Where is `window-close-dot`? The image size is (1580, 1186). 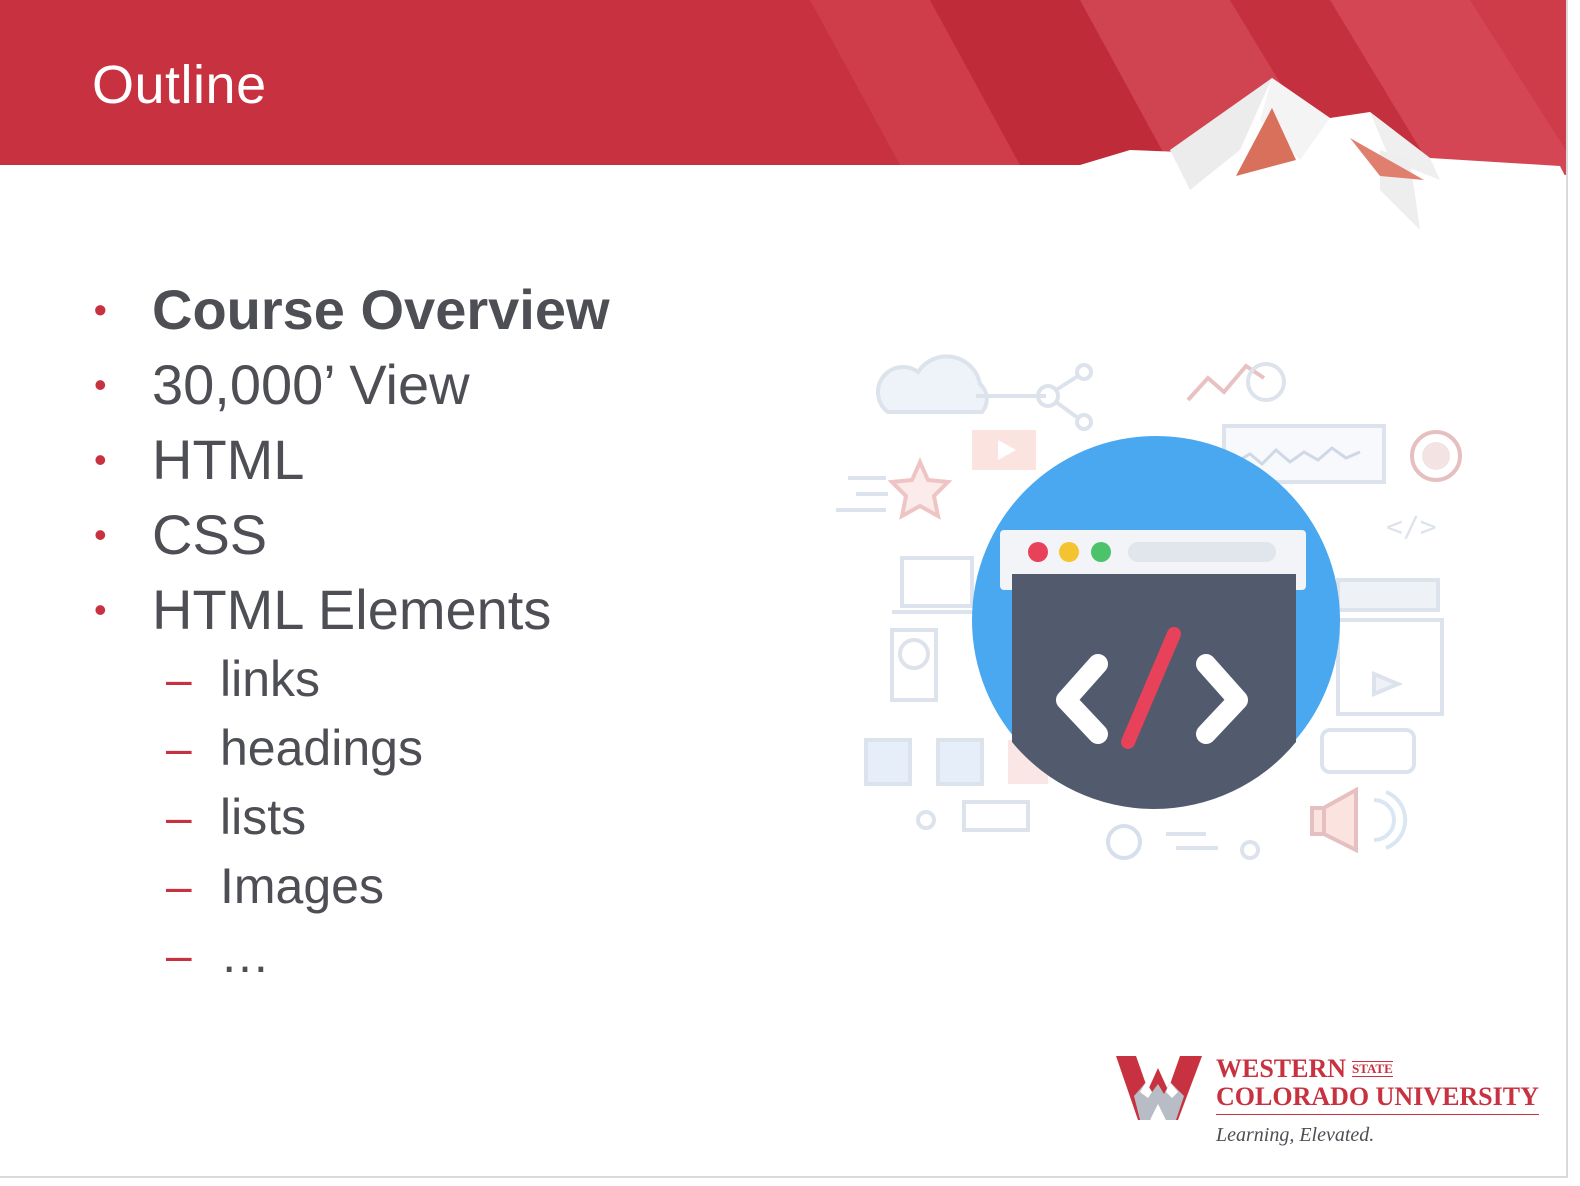
window-close-dot is located at coordinates (1038, 552).